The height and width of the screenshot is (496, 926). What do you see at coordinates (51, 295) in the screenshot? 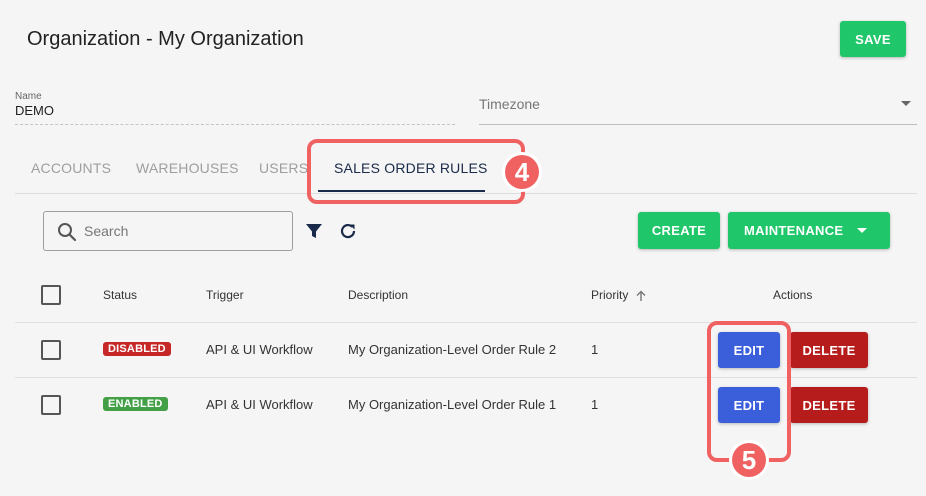
I see `select-all-checkbox` at bounding box center [51, 295].